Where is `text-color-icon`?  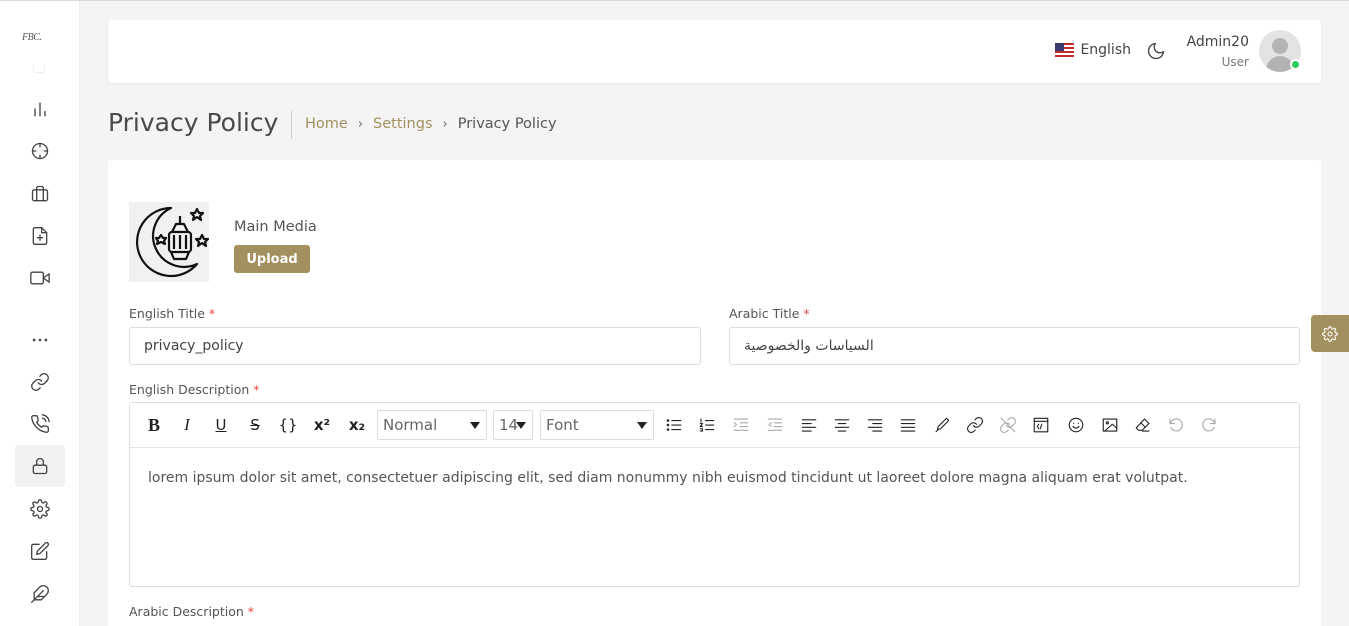
text-color-icon is located at coordinates (942, 425).